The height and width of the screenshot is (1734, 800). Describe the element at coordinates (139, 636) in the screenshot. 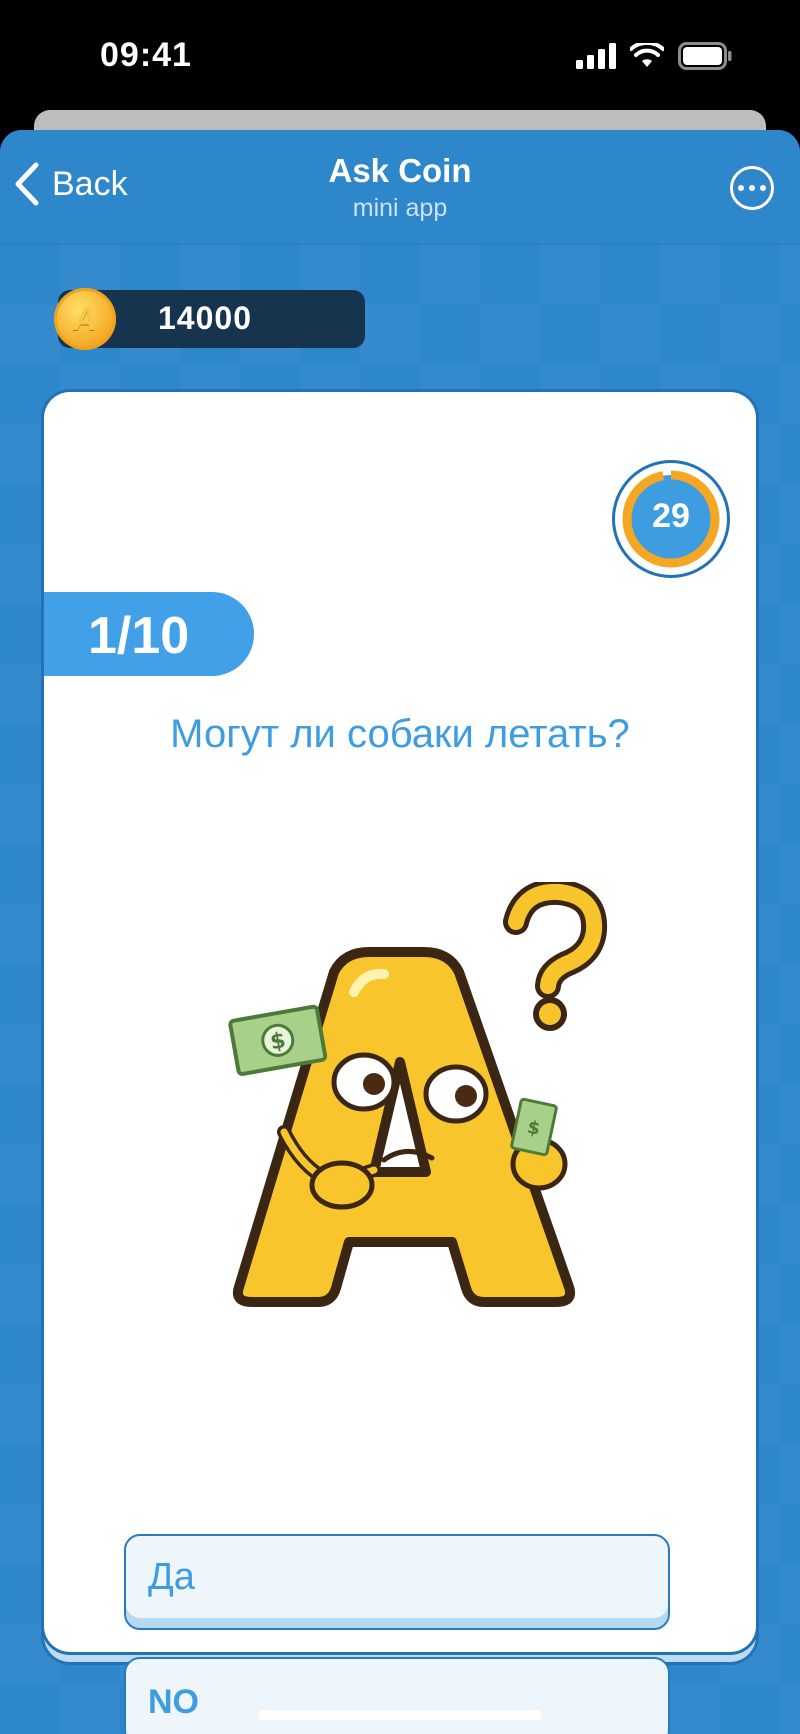

I see `question-counter-text: 1/10` at that location.